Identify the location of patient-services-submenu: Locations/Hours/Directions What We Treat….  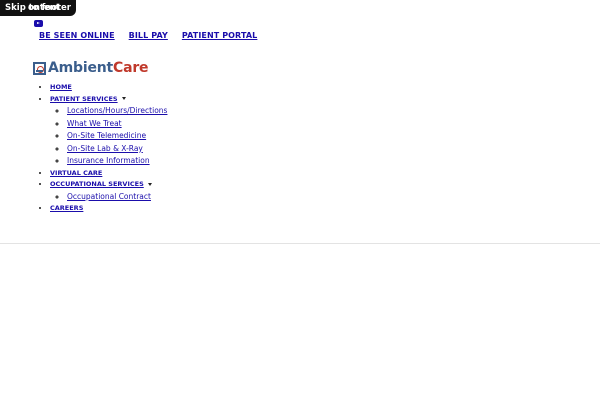
(108, 136).